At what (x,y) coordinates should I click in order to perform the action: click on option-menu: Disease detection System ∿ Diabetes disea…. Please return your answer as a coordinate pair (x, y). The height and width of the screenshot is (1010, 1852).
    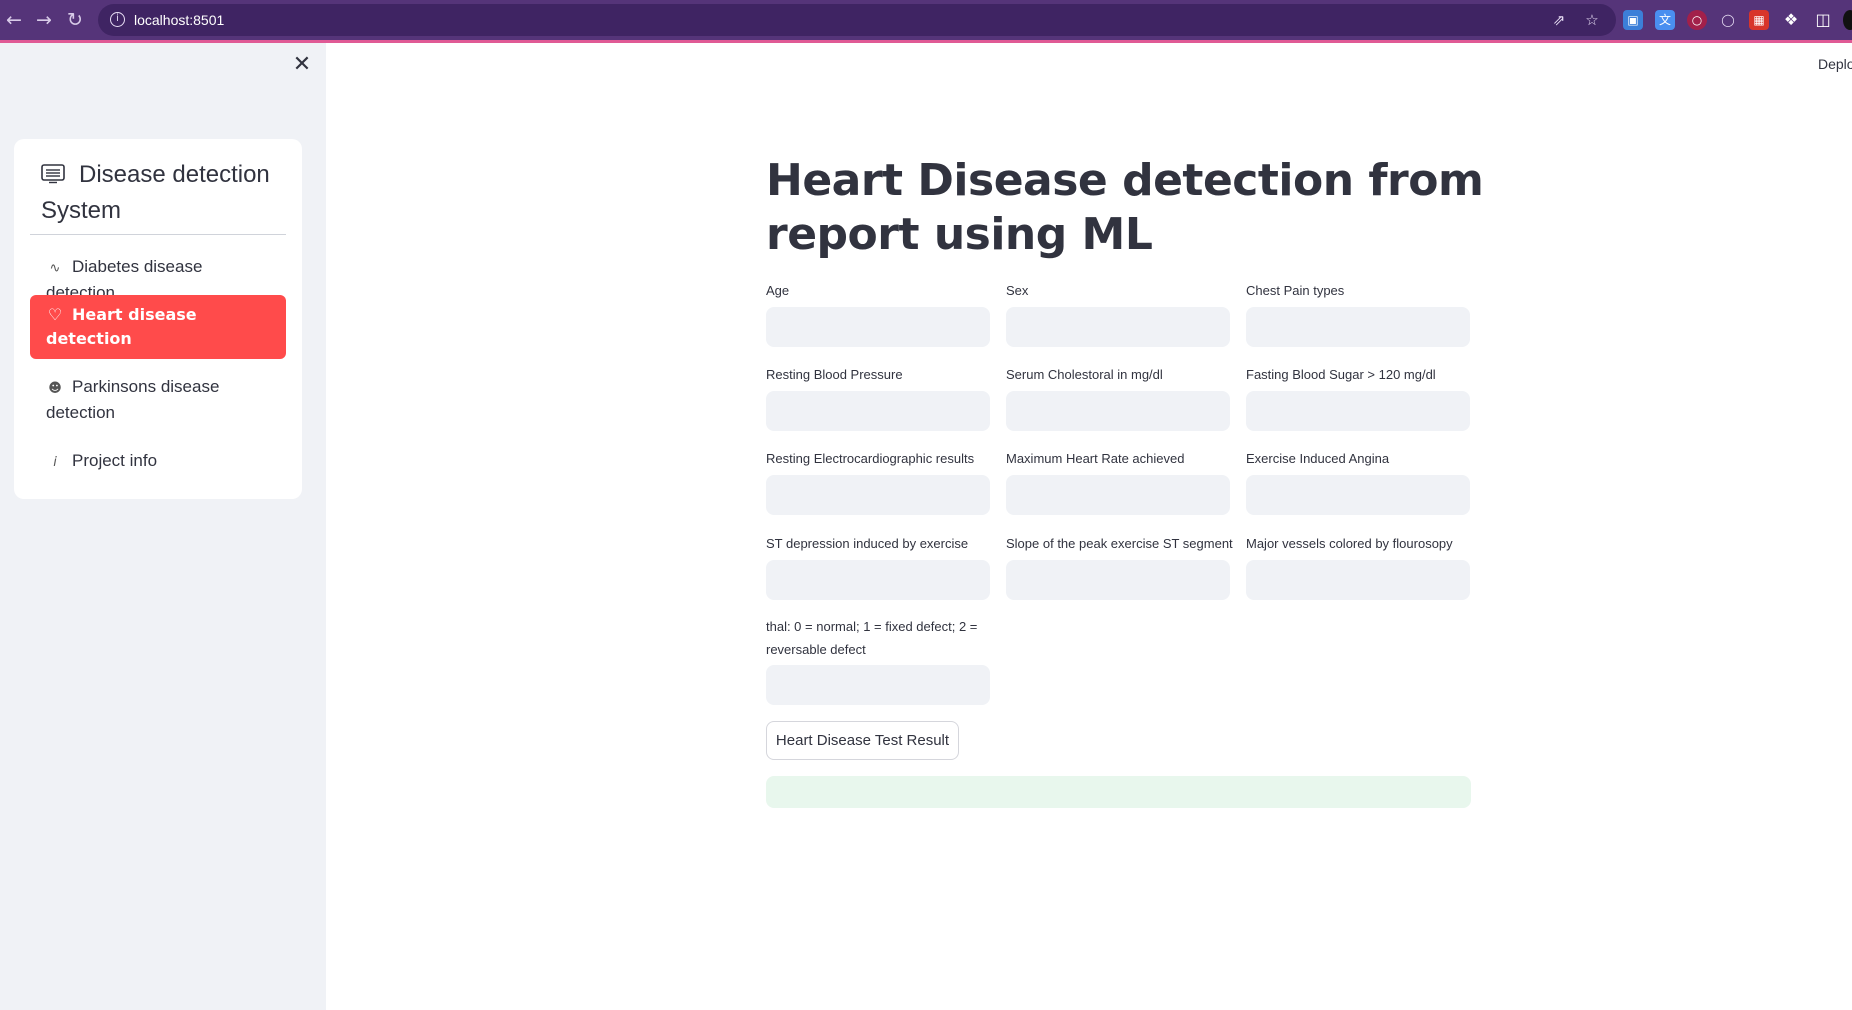
    Looking at the image, I should click on (158, 319).